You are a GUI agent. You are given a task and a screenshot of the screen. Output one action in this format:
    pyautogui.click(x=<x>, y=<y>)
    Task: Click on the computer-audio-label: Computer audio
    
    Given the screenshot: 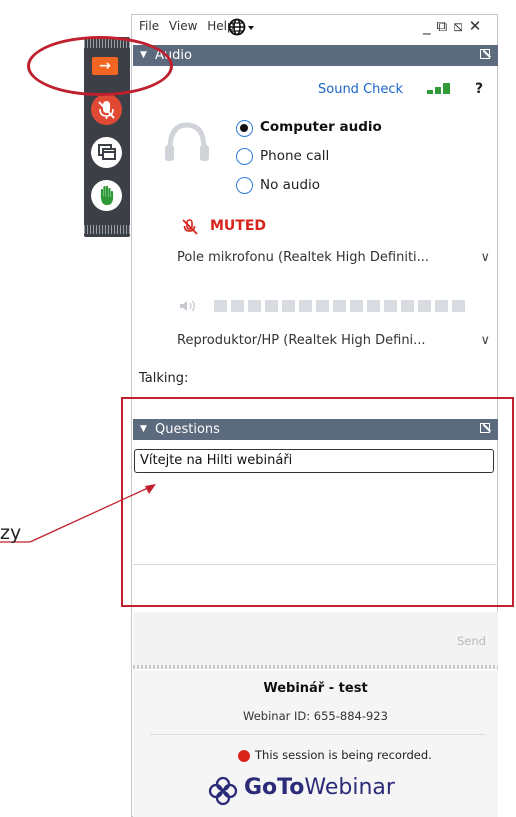 What is the action you would take?
    pyautogui.click(x=321, y=127)
    